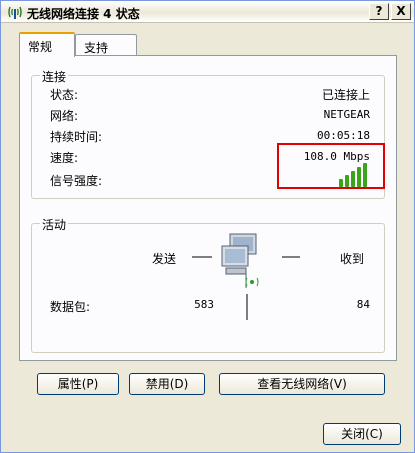  Describe the element at coordinates (106, 45) in the screenshot. I see `tab-support: 支持` at that location.